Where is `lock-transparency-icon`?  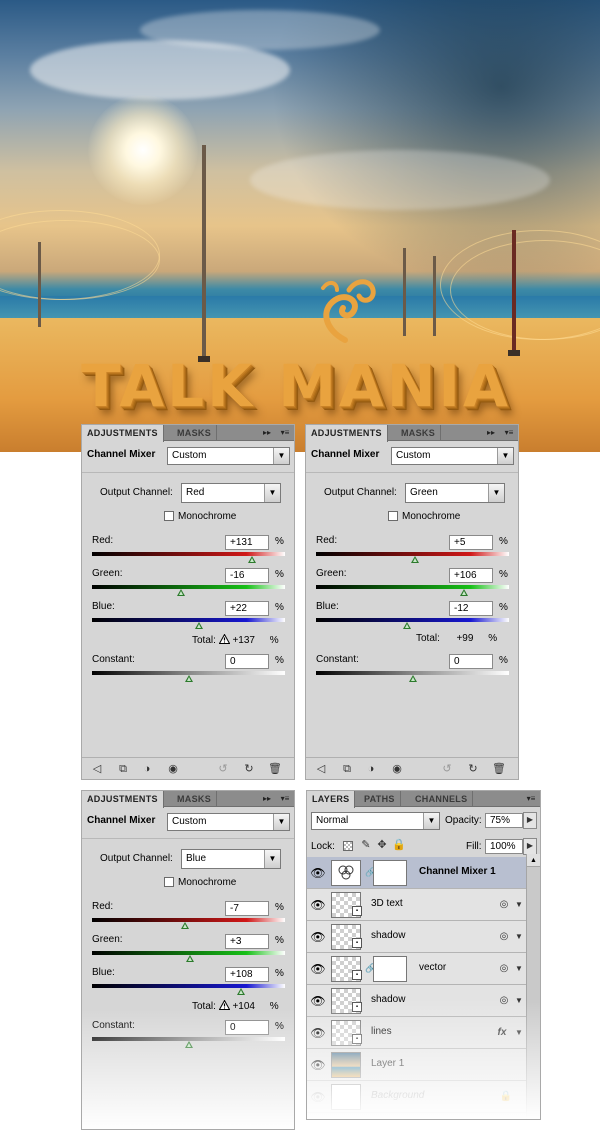
lock-transparency-icon is located at coordinates (348, 846).